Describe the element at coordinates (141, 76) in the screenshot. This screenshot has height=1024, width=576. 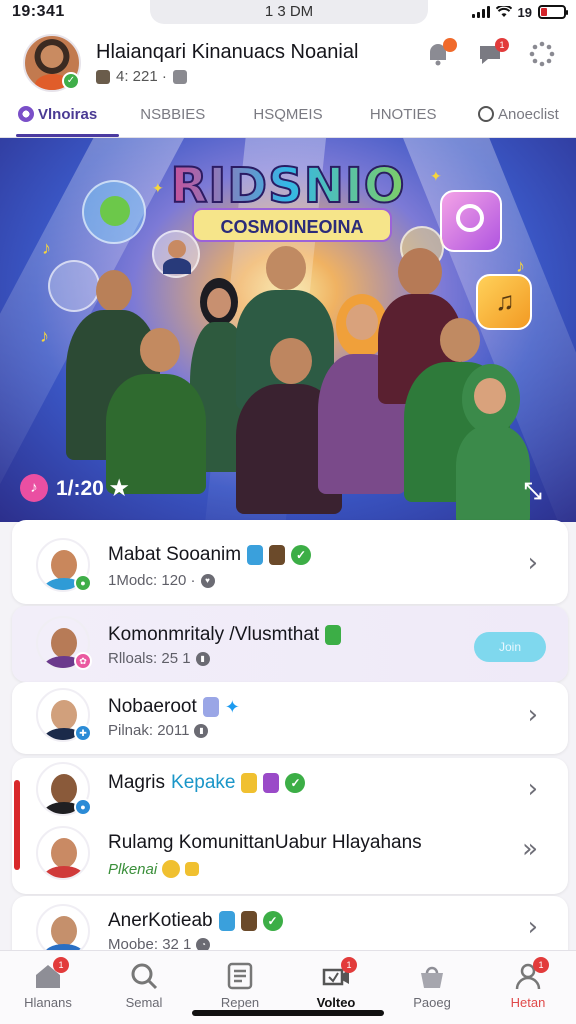
I see `group-subtitle: 4: 221 ·` at that location.